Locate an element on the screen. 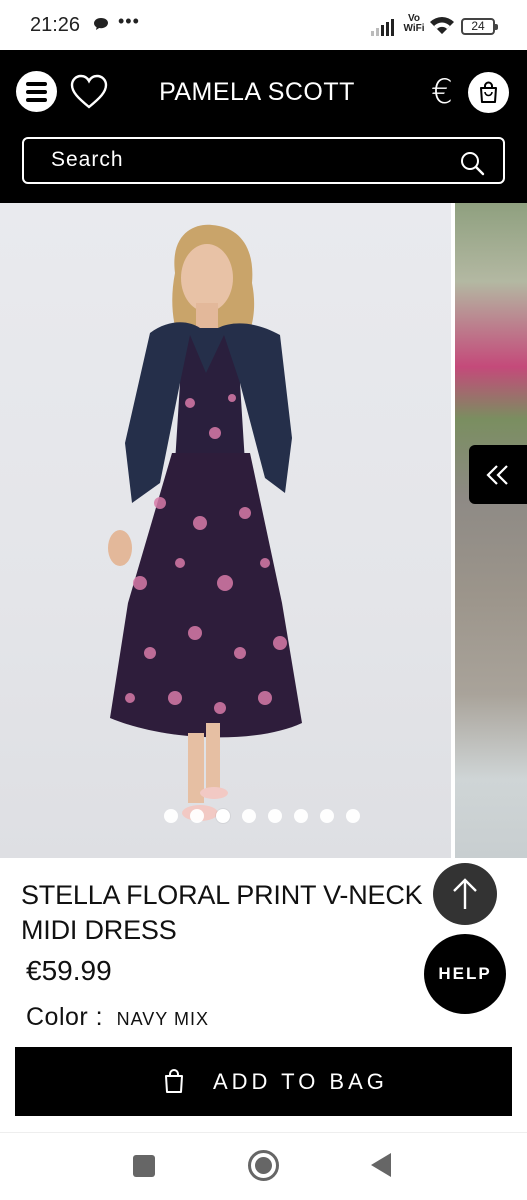 The width and height of the screenshot is (527, 1200). search-field: Search is located at coordinates (263, 160).